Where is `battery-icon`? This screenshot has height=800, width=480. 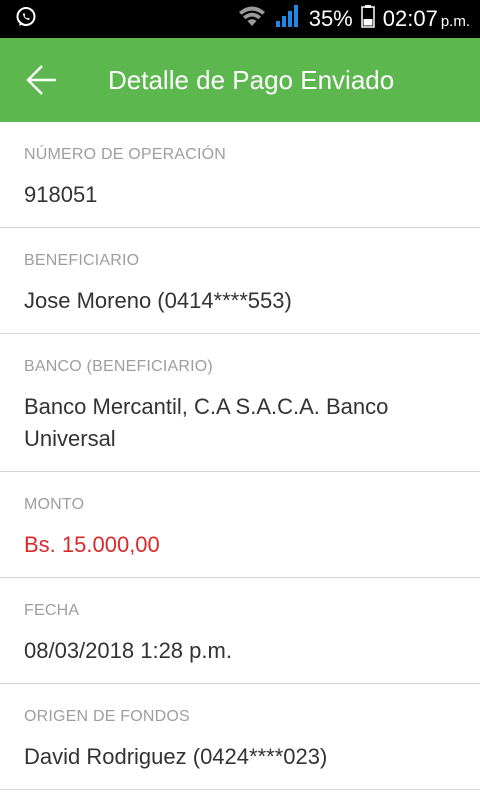
battery-icon is located at coordinates (368, 19).